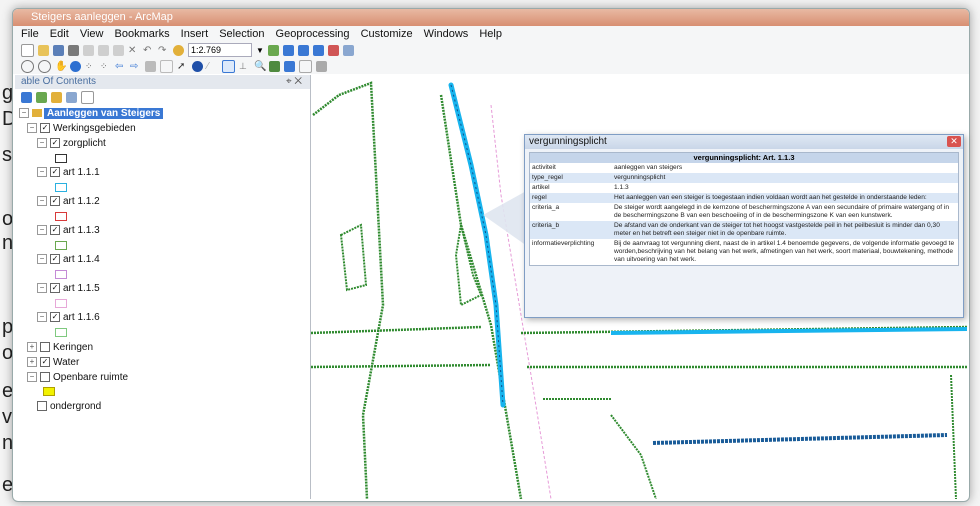 Image resolution: width=980 pixels, height=506 pixels. What do you see at coordinates (59, 34) in the screenshot?
I see `menu-edit: Edit` at bounding box center [59, 34].